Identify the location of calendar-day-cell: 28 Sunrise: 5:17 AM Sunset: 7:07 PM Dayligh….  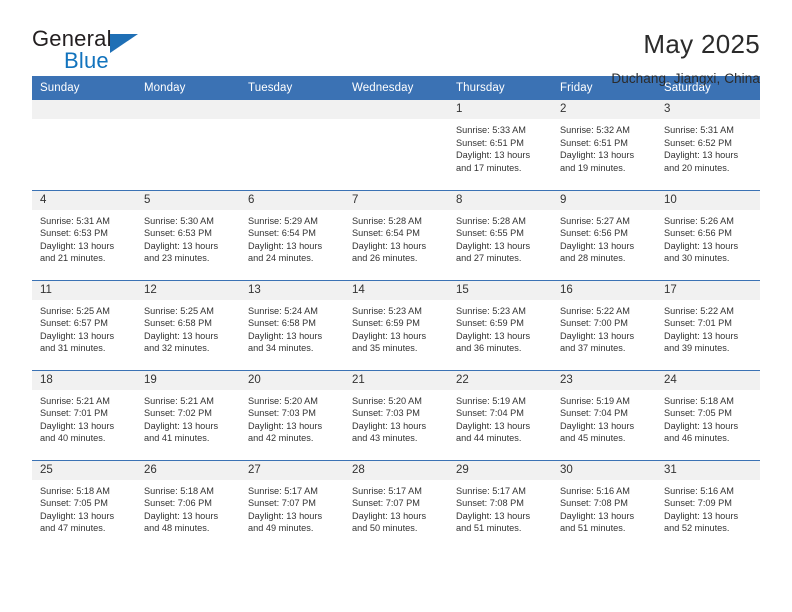
(396, 504).